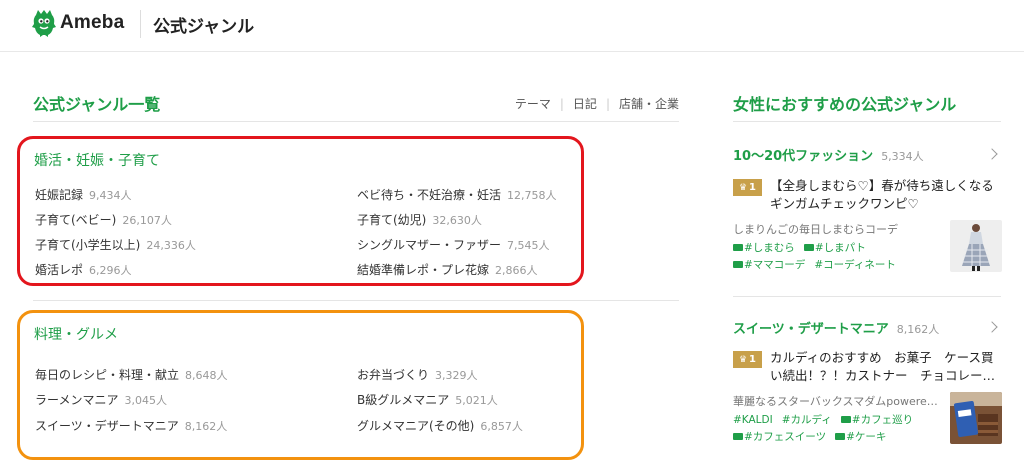 The image size is (1024, 467). I want to click on hashtag-list: #KALDI #カルディ #カフェ巡り #カフェスイーツ #ケーキ, so click(840, 429).